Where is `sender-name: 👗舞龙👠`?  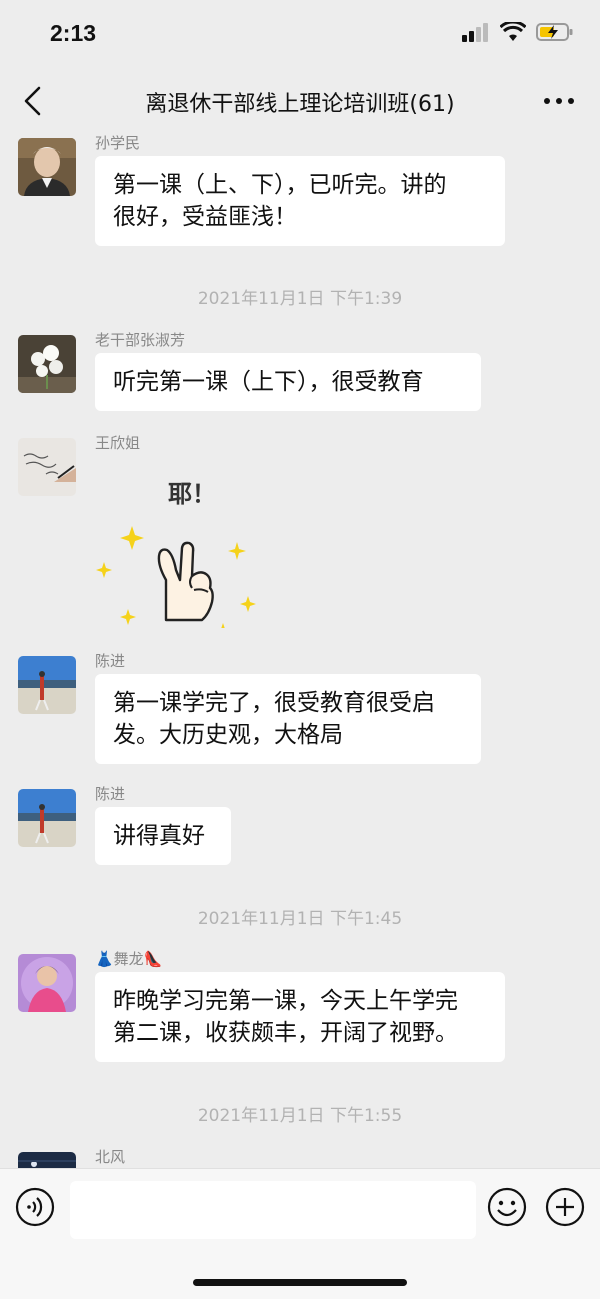 sender-name: 👗舞龙👠 is located at coordinates (129, 959).